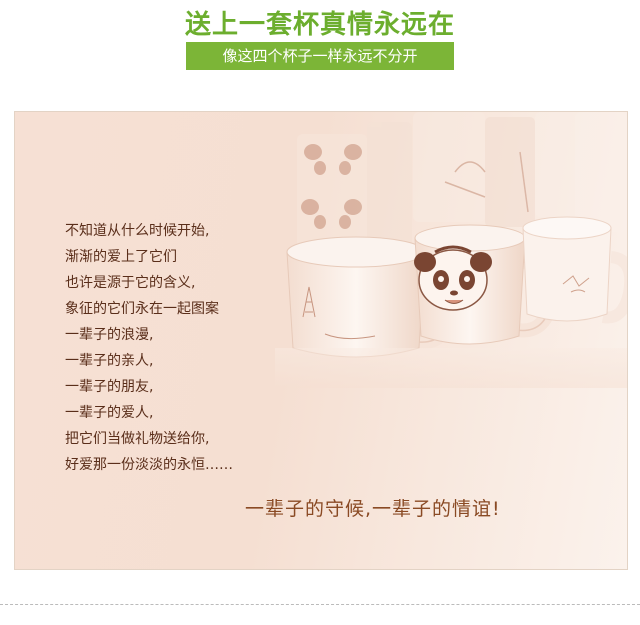 The height and width of the screenshot is (625, 640). What do you see at coordinates (130, 283) in the screenshot?
I see `poem-line: 也许是源于它的含义,` at bounding box center [130, 283].